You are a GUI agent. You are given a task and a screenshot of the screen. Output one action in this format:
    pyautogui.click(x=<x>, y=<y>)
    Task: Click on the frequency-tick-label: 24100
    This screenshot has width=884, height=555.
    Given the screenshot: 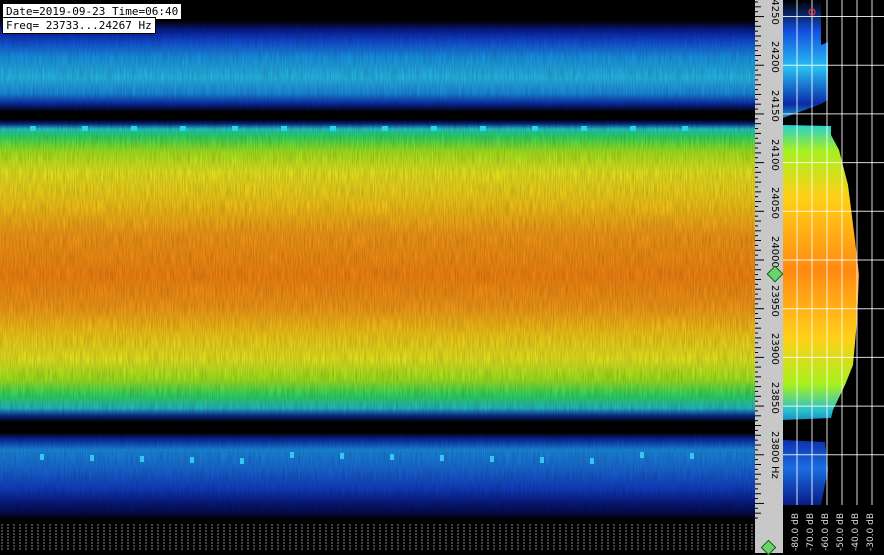 What is the action you would take?
    pyautogui.click(x=774, y=154)
    